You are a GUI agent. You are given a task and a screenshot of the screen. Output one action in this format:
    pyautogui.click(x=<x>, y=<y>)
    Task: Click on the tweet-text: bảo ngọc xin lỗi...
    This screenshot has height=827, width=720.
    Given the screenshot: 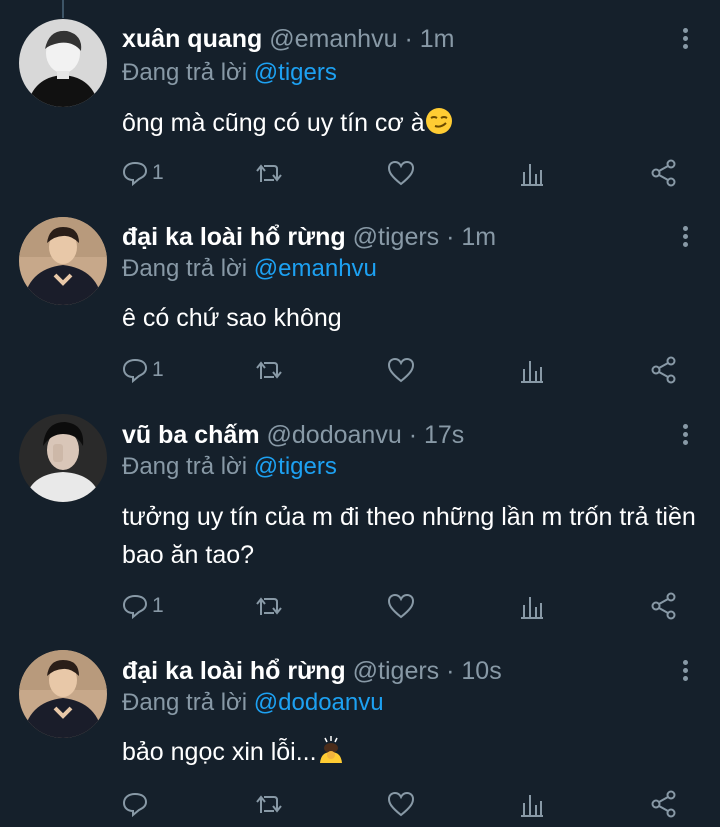 What is the action you would take?
    pyautogui.click(x=219, y=752)
    